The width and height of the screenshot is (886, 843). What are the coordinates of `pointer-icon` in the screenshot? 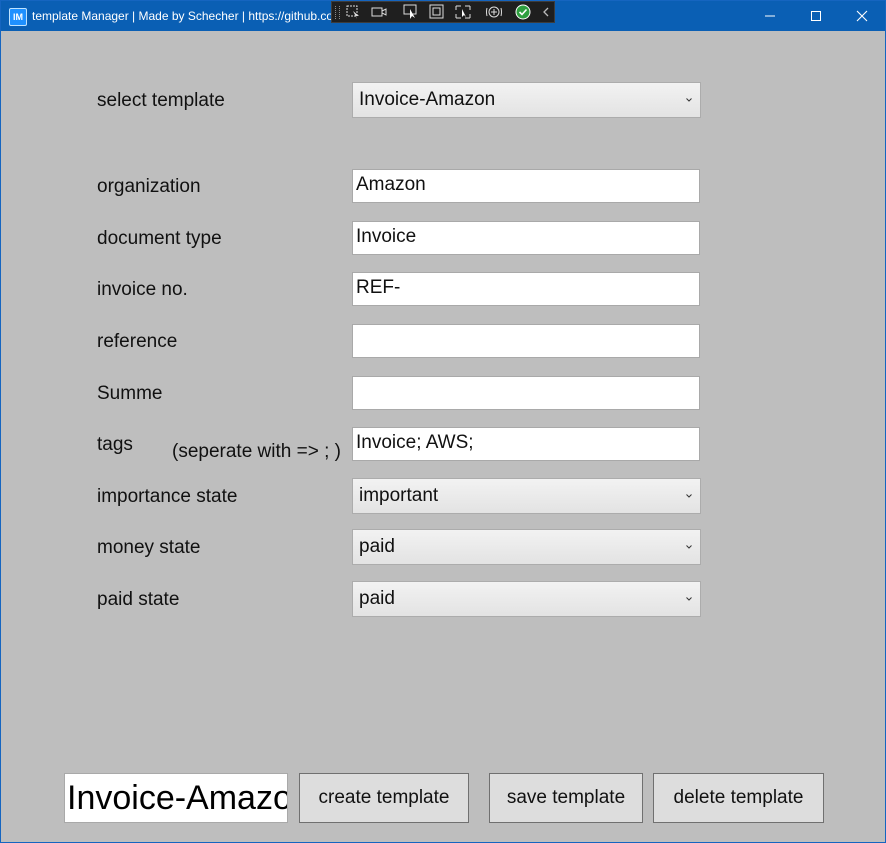 It's located at (411, 12).